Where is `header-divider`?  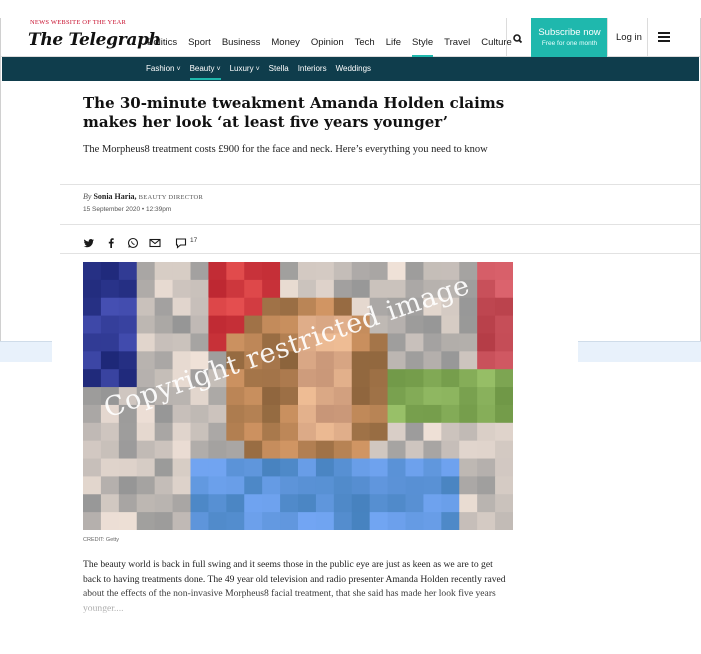 header-divider is located at coordinates (607, 37).